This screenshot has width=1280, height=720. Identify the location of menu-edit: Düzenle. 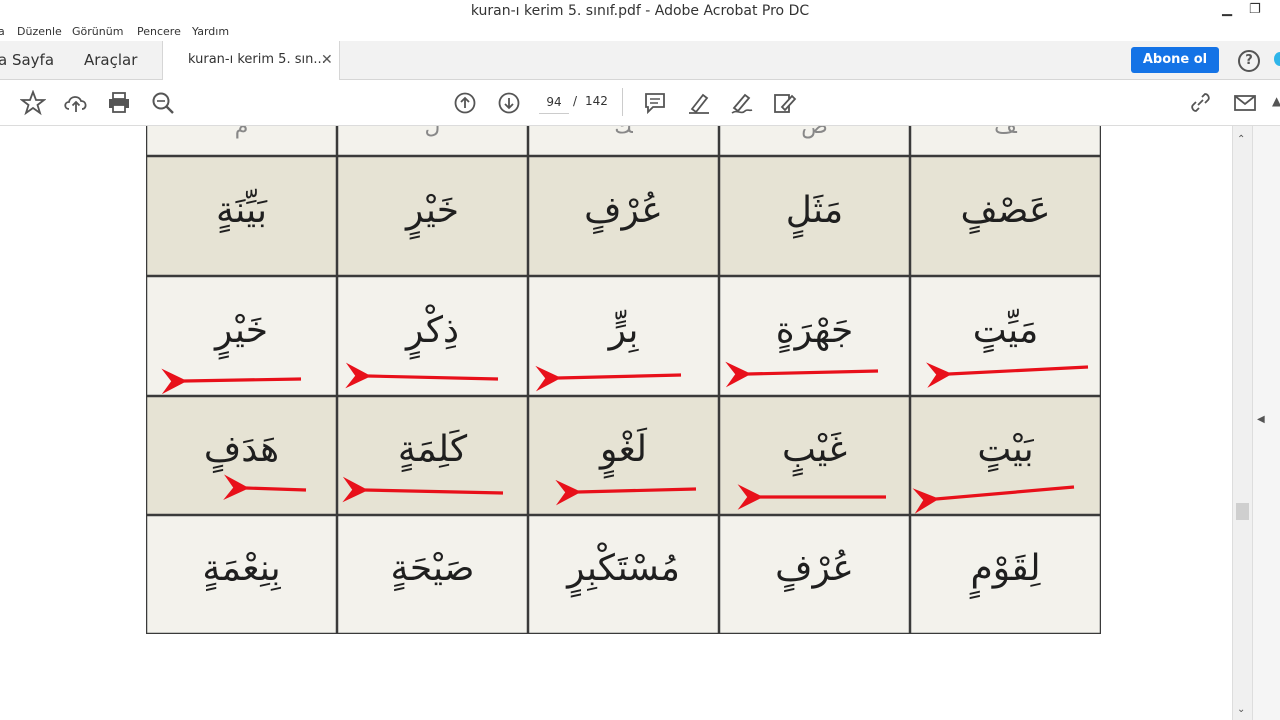
(39, 31).